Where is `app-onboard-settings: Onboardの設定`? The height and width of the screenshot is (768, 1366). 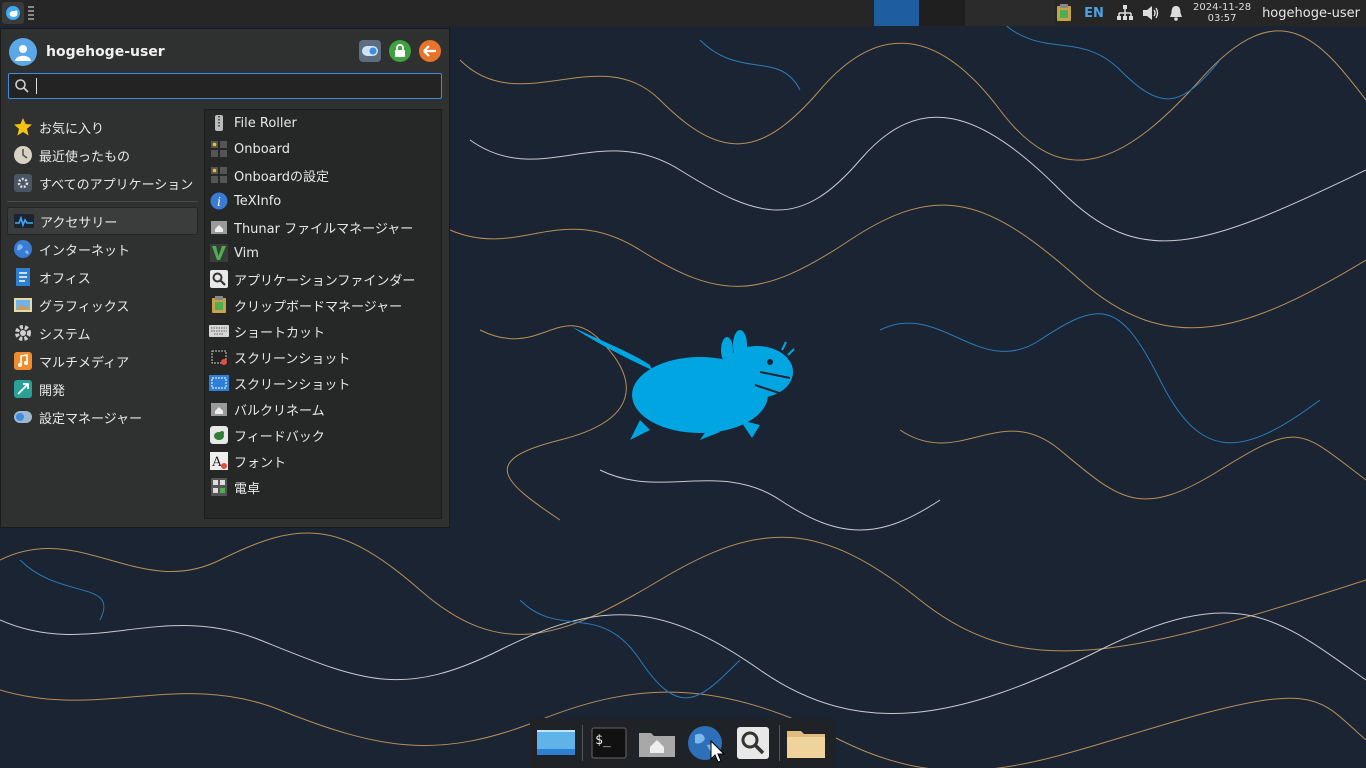 app-onboard-settings: Onboardの設定 is located at coordinates (323, 175).